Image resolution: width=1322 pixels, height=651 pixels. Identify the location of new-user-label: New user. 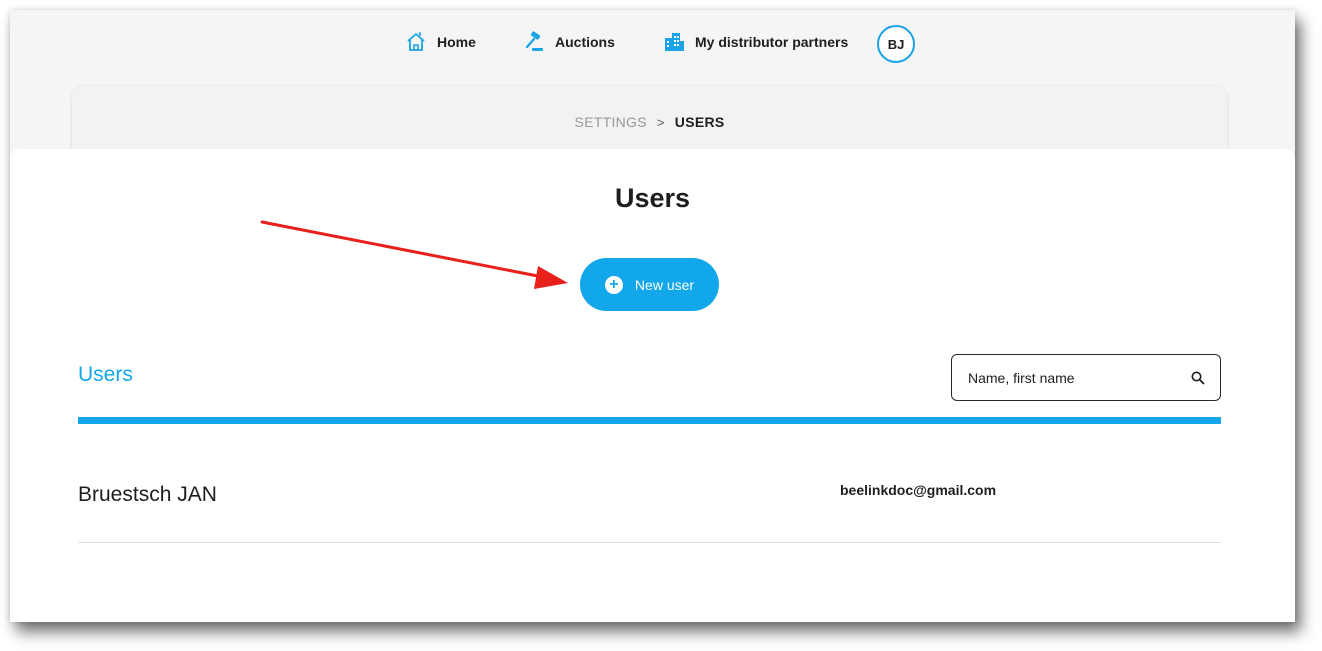
(664, 284).